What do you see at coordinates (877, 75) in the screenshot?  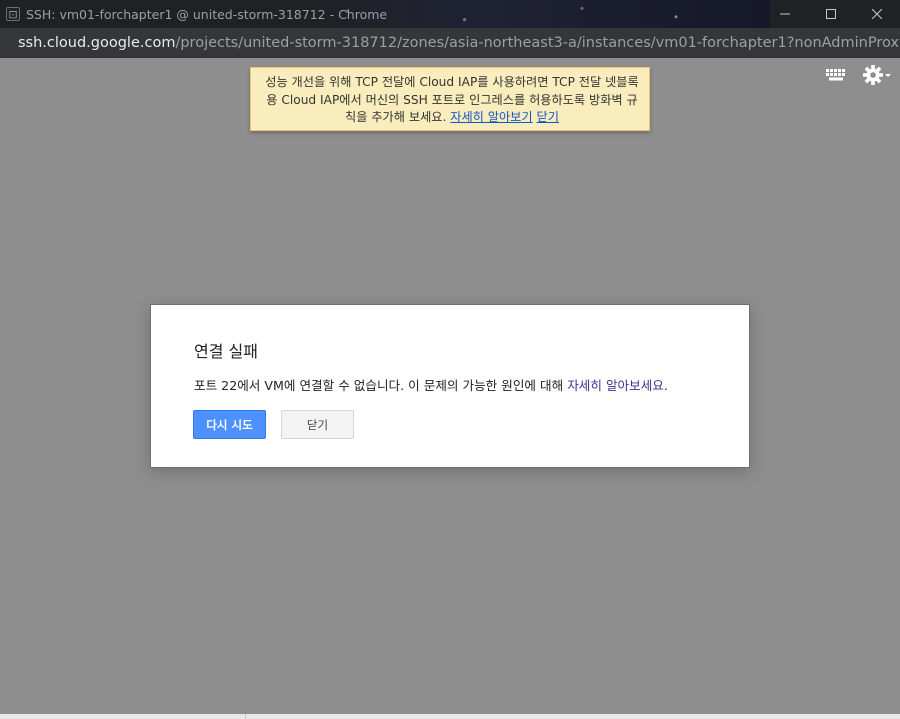 I see `gear-icon` at bounding box center [877, 75].